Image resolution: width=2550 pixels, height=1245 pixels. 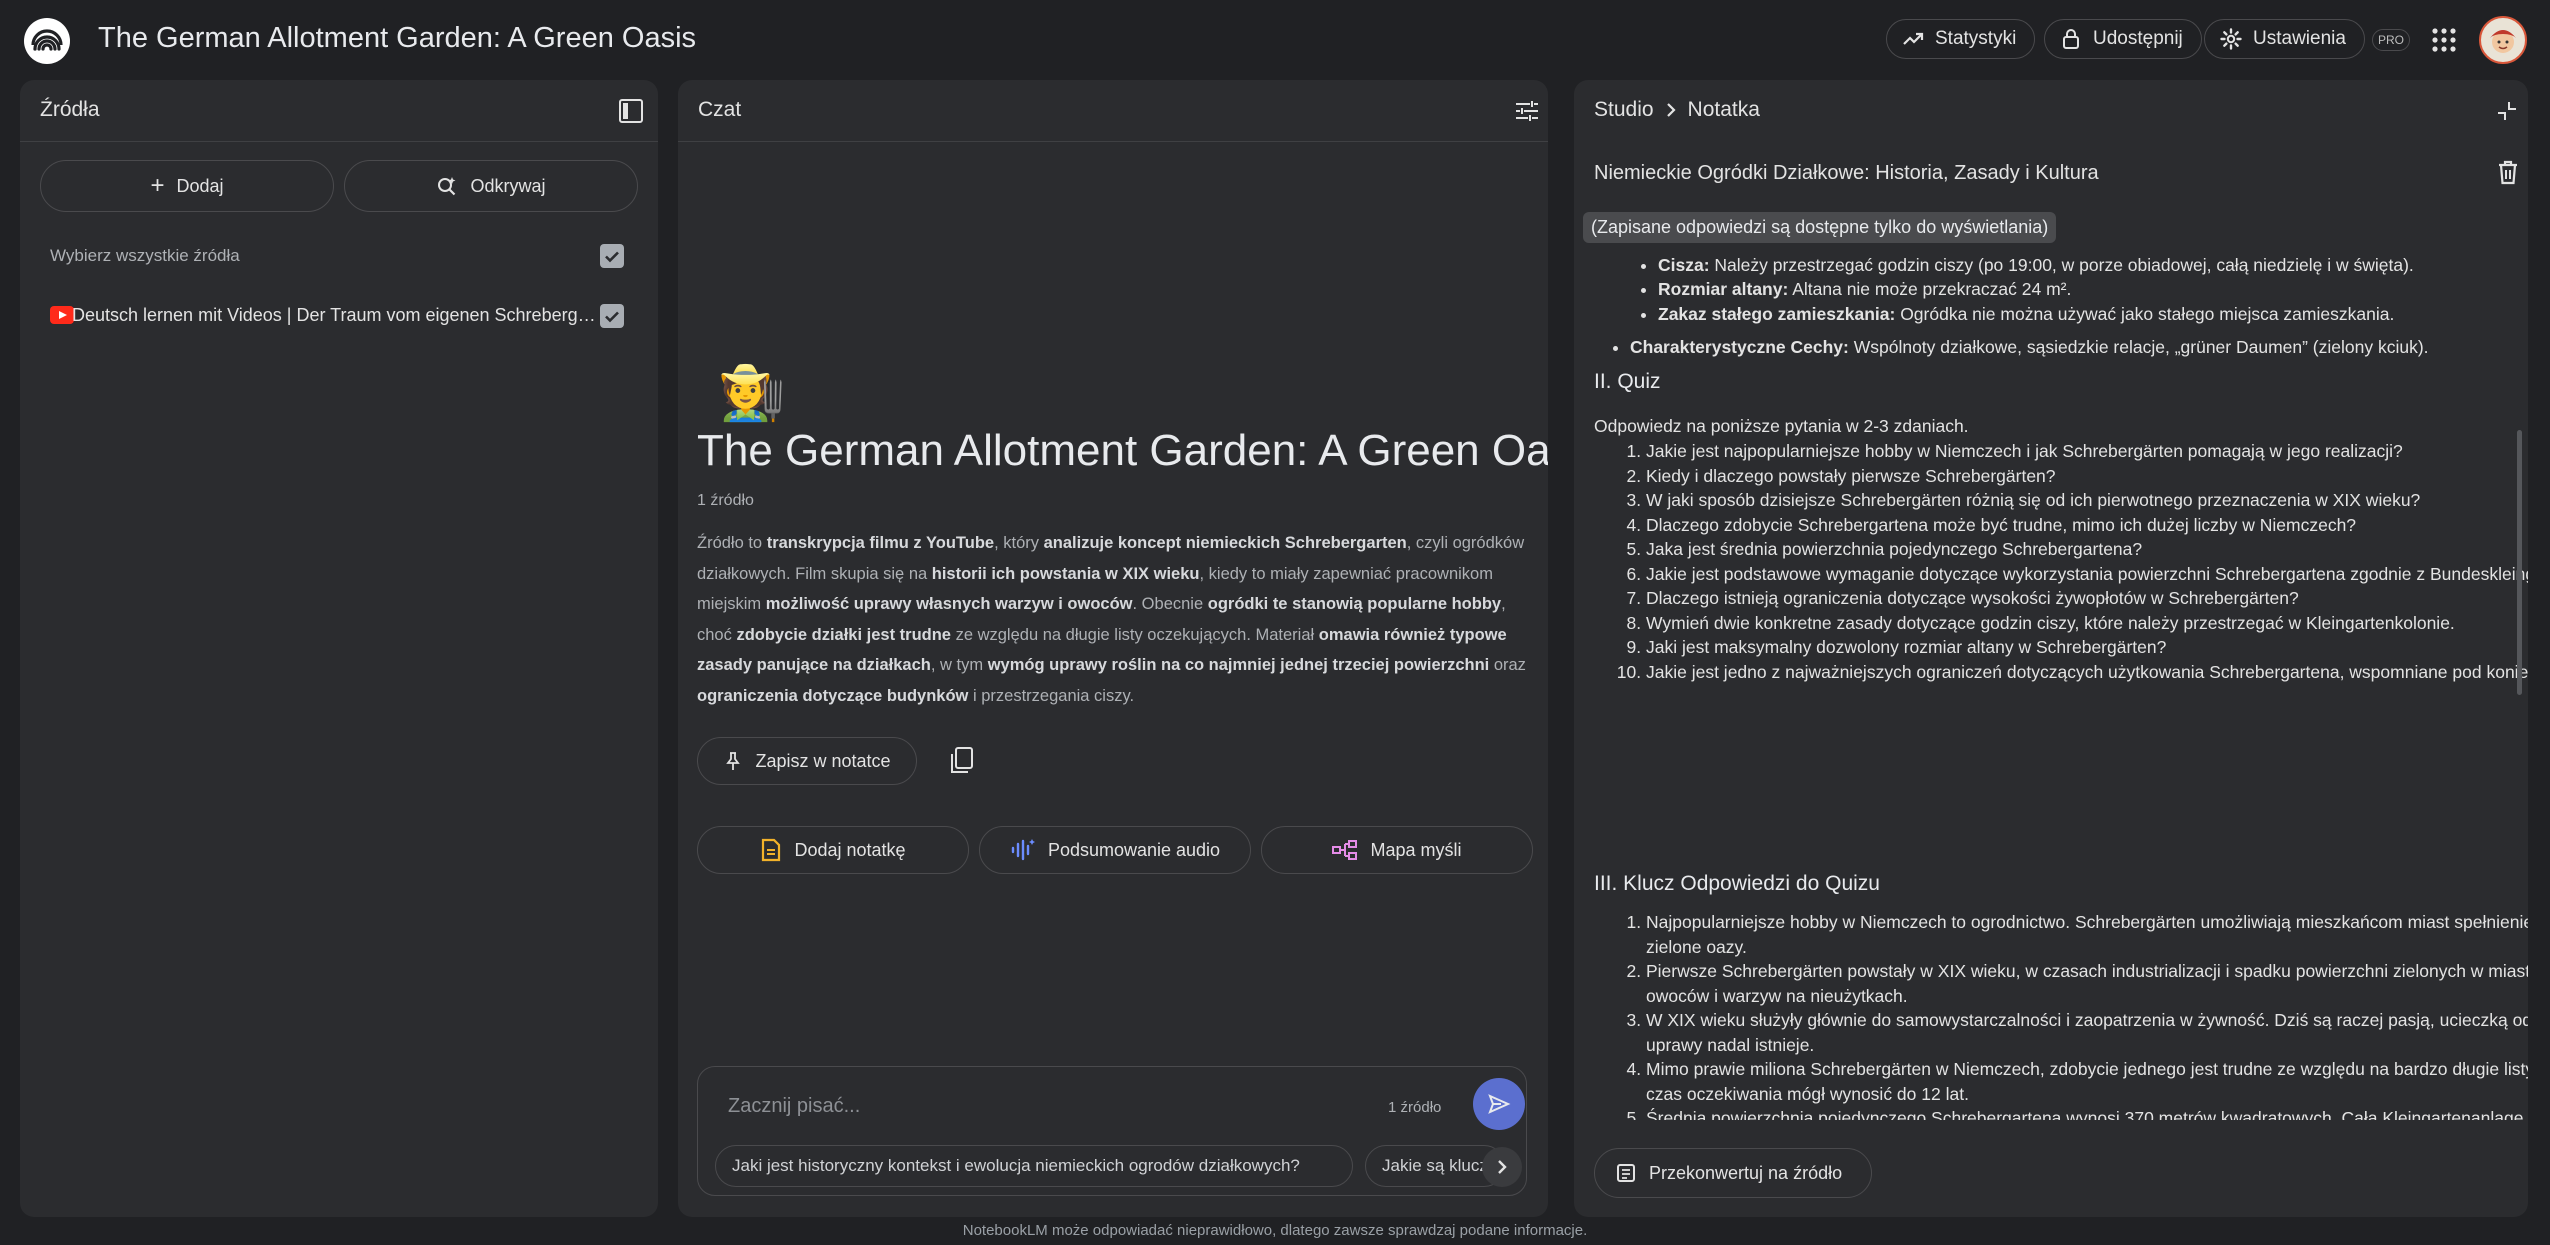 I want to click on add-source-button: + Dodaj, so click(x=187, y=186).